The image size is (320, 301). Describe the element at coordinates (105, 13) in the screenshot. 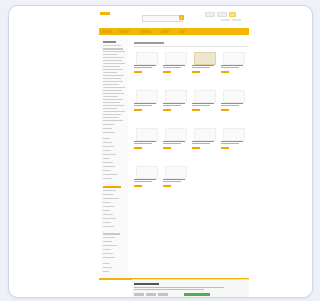

I see `site-logo` at that location.